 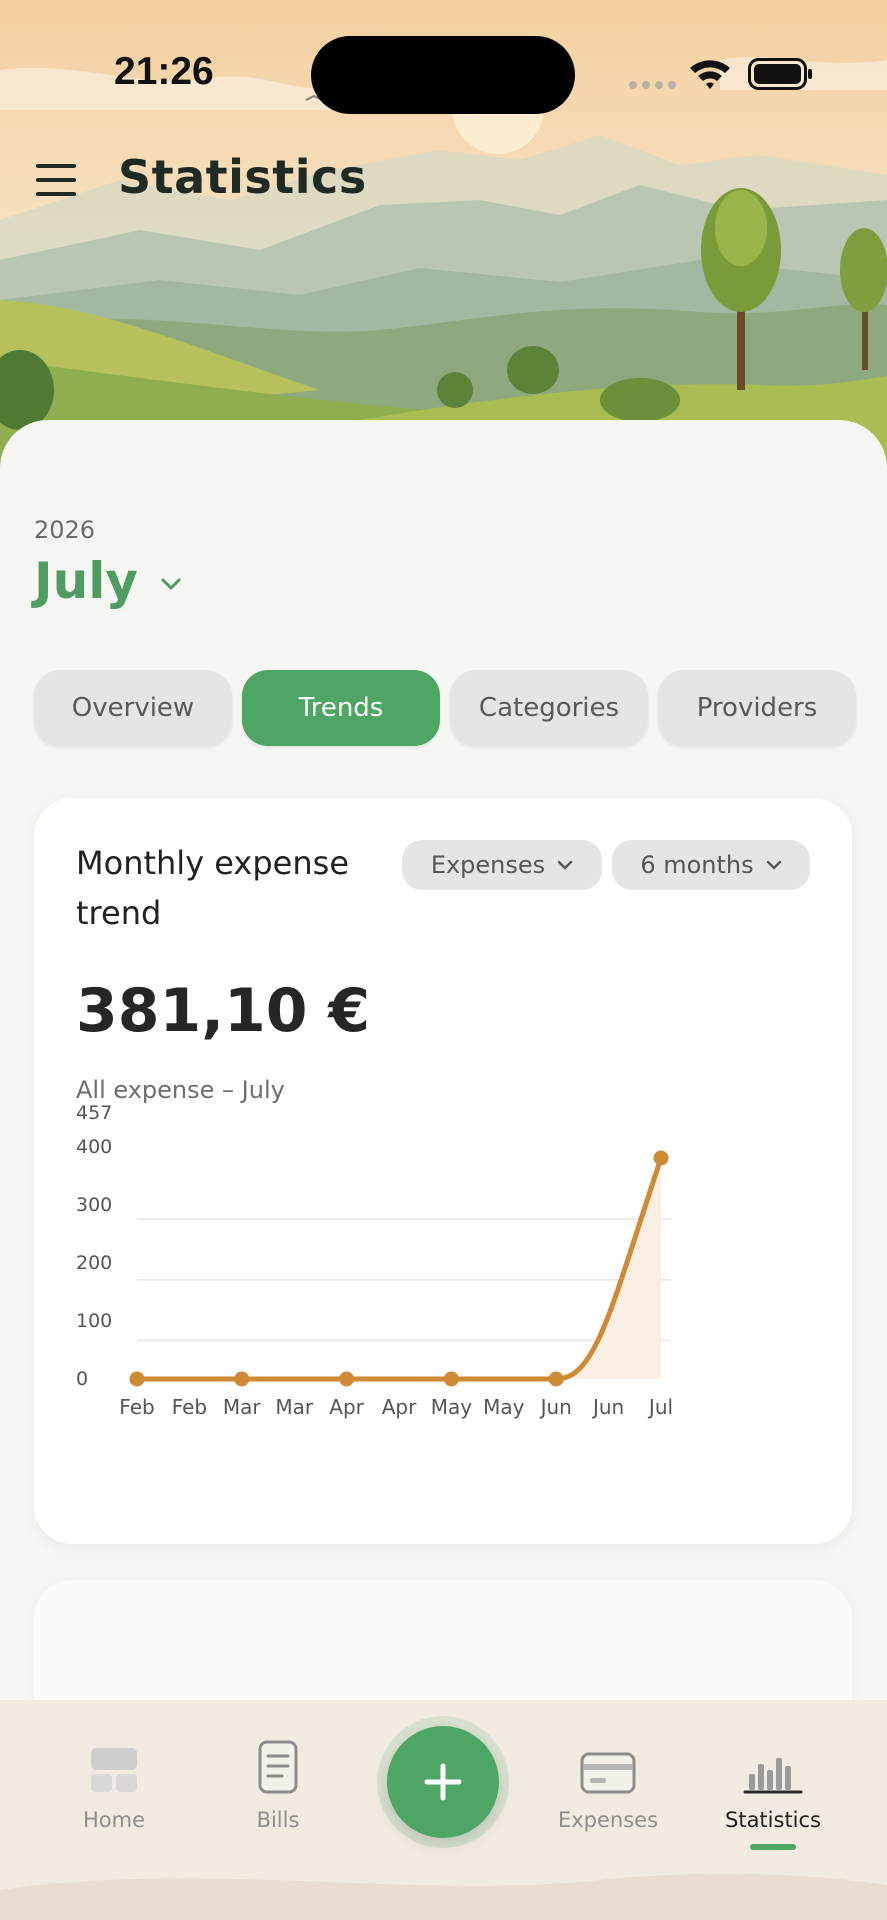 I want to click on status-bar: 21:26, so click(x=443, y=75).